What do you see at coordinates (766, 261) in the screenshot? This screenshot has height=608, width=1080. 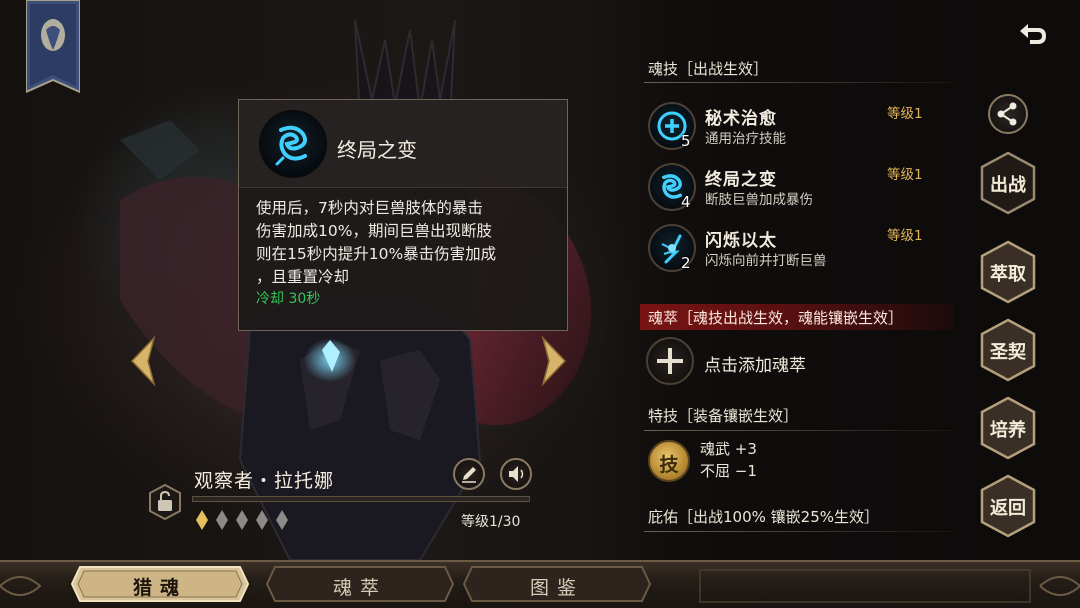 I see `skill-description: 闪烁向前并打断巨兽` at bounding box center [766, 261].